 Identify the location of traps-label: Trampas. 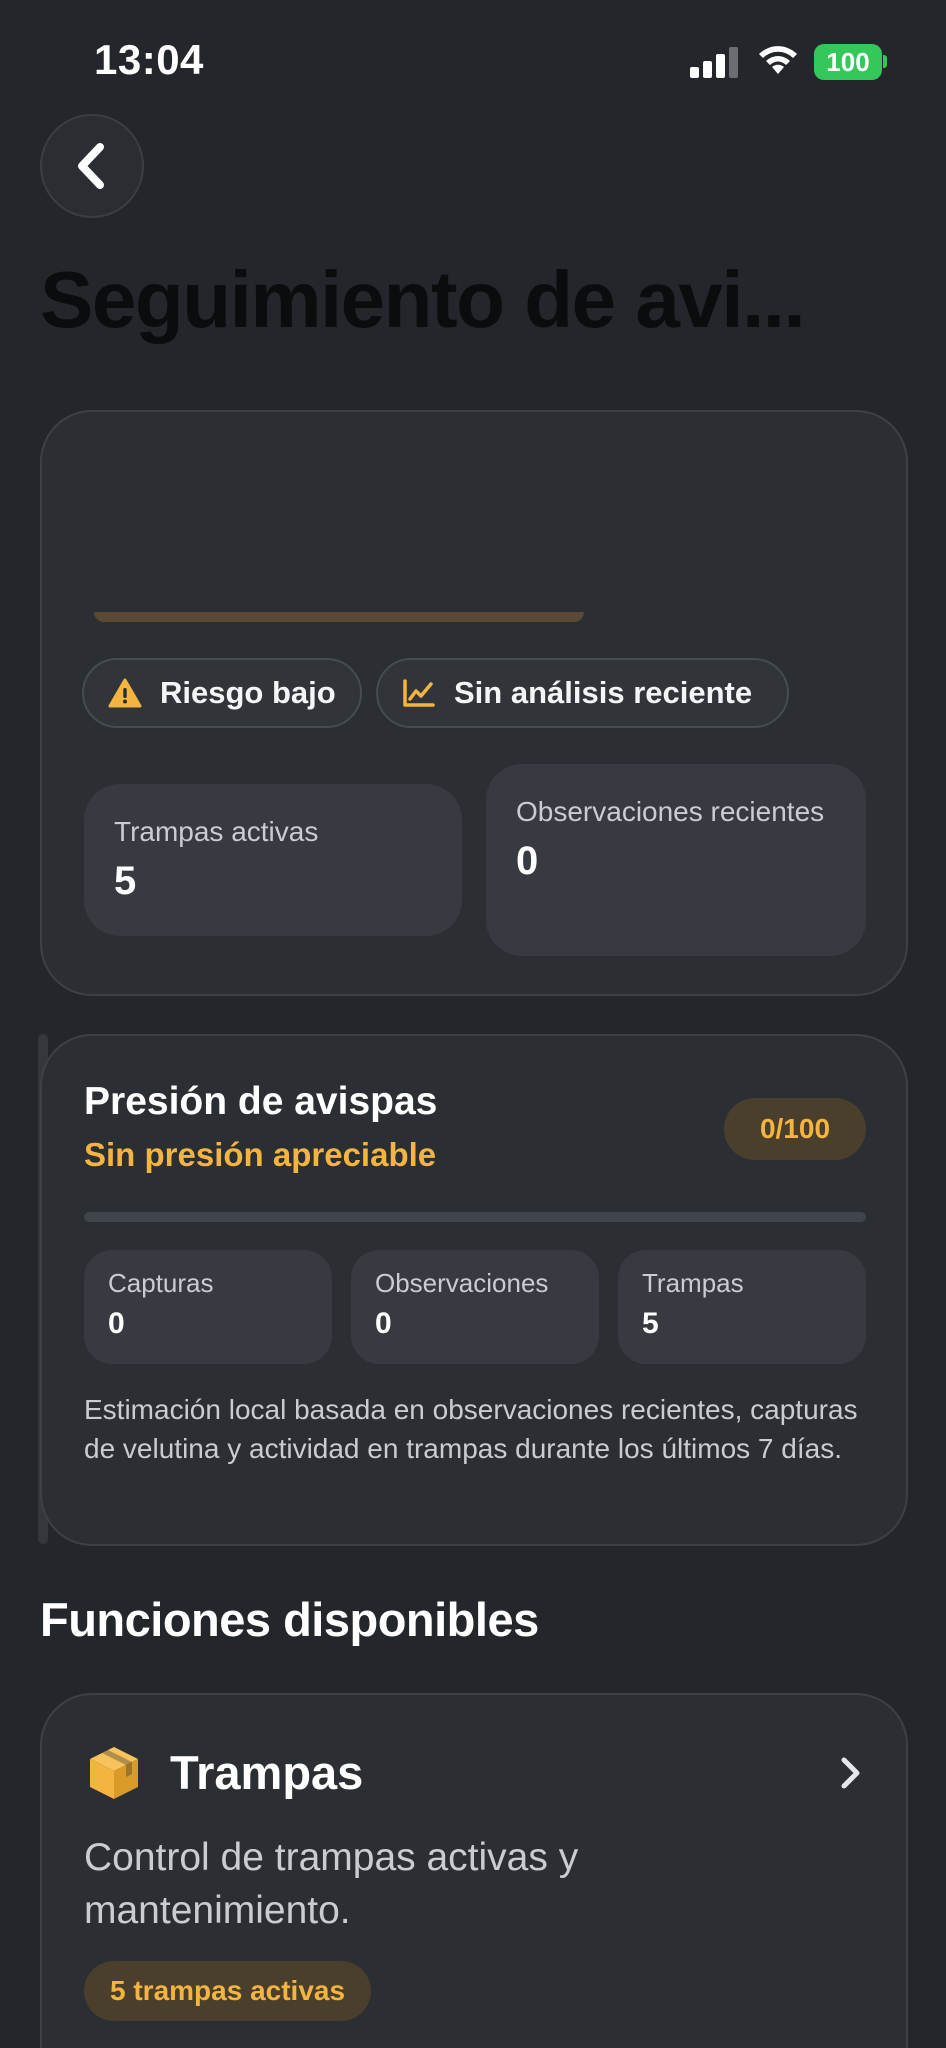
(693, 1283).